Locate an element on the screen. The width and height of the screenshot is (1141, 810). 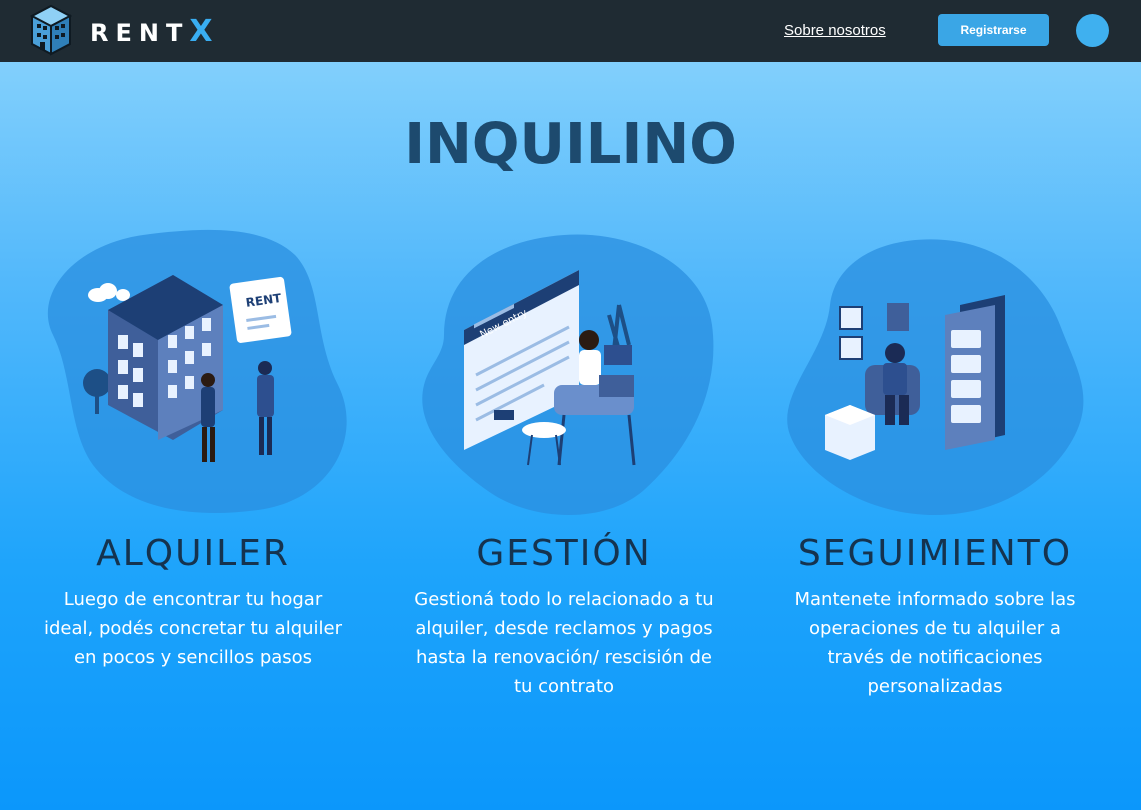
building-cube-icon is located at coordinates (51, 30).